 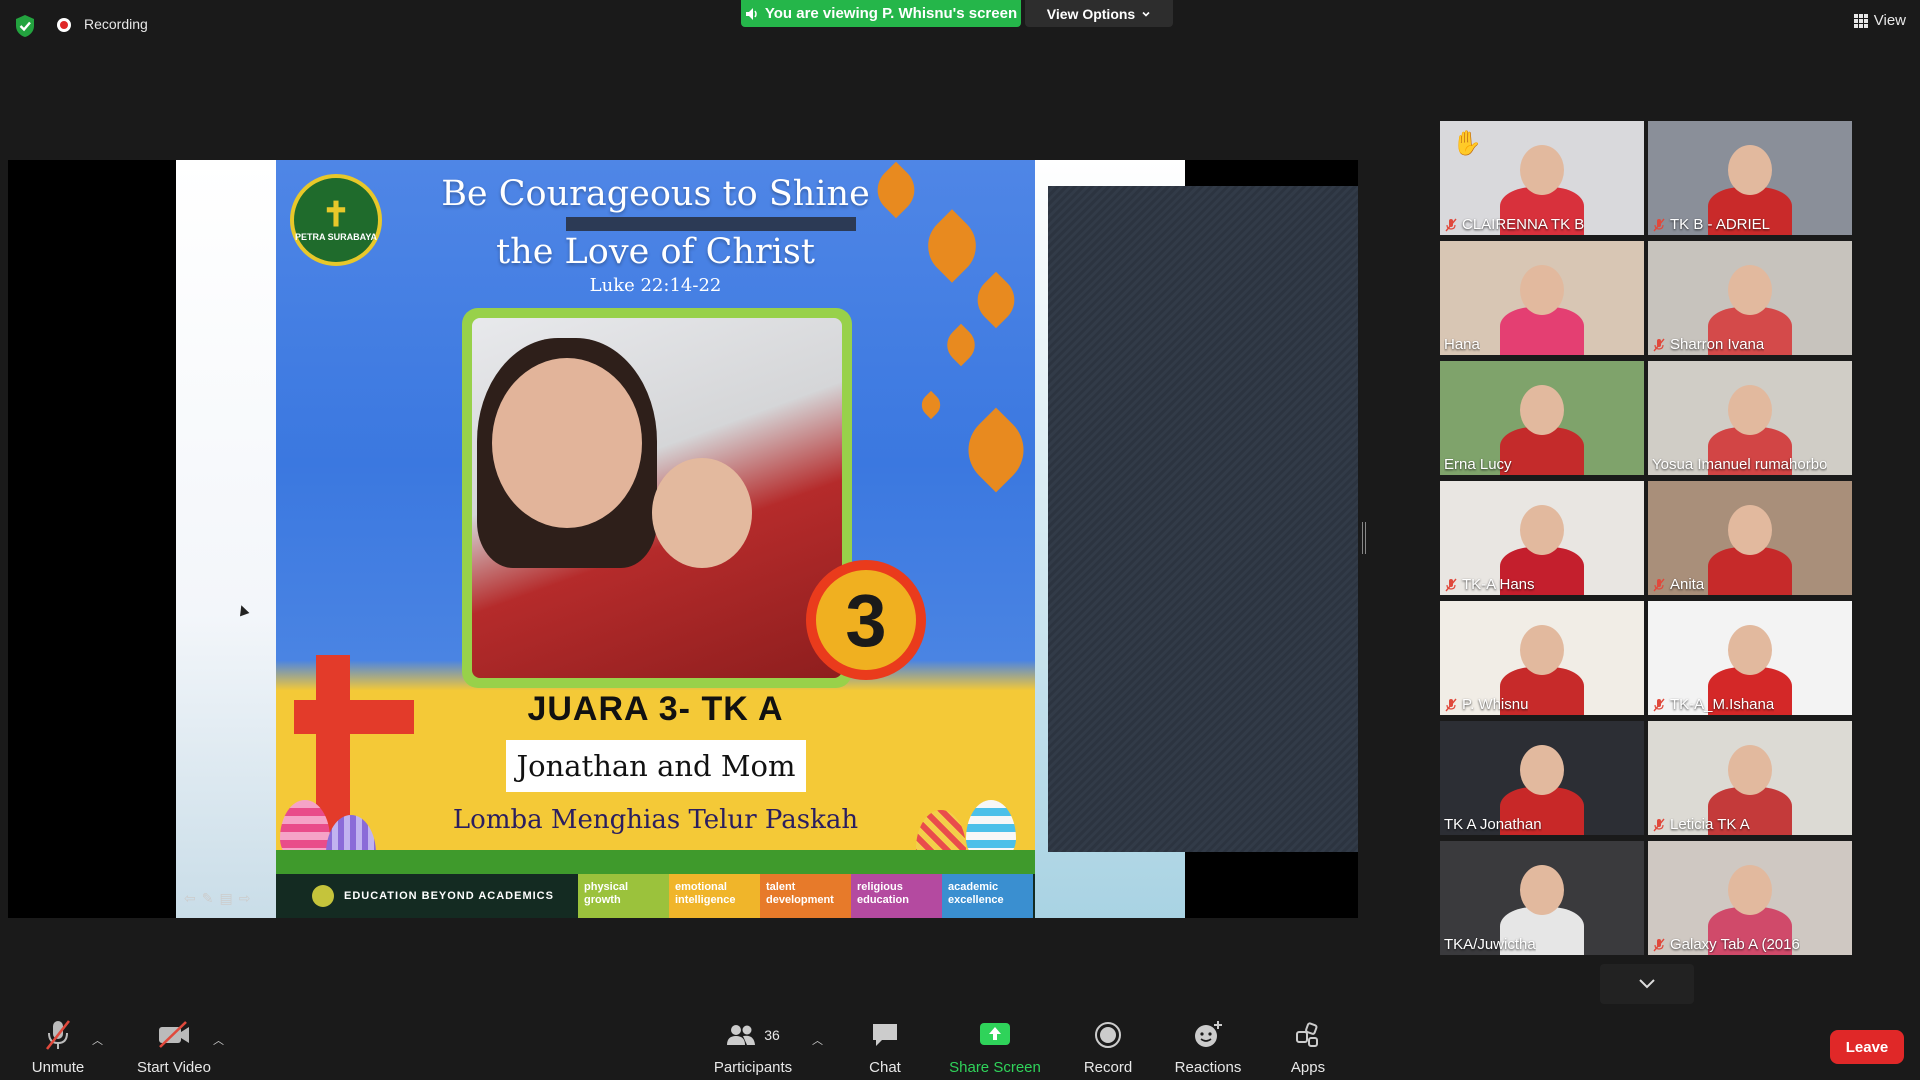 I want to click on participant-name: Yosua Imanuel rumahorbo, so click(x=1740, y=464).